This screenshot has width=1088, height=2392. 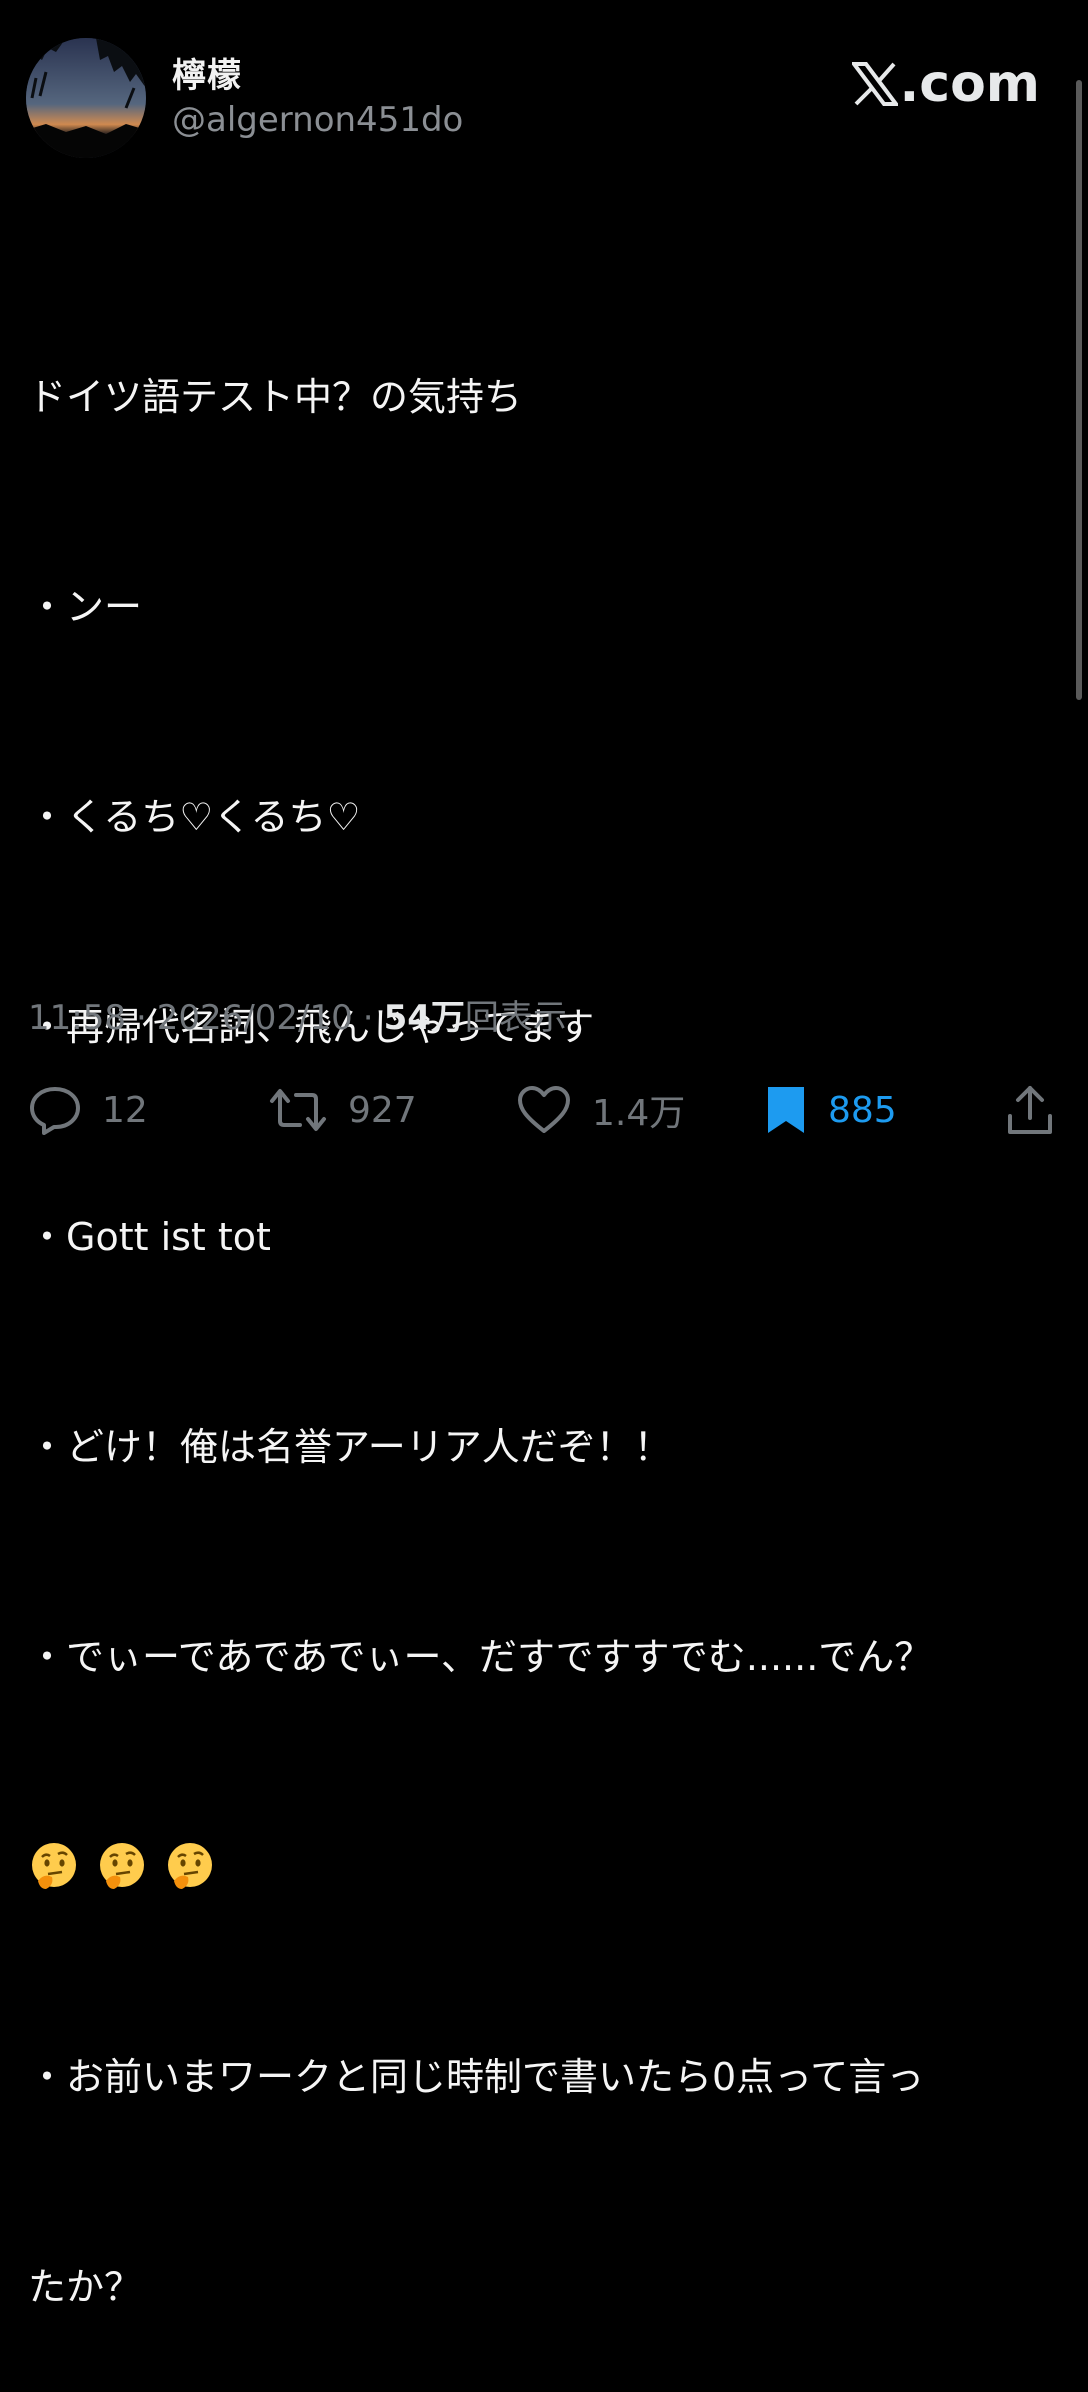 I want to click on tweet-line: ドイツ語テスト中？の気持ち, so click(x=275, y=397).